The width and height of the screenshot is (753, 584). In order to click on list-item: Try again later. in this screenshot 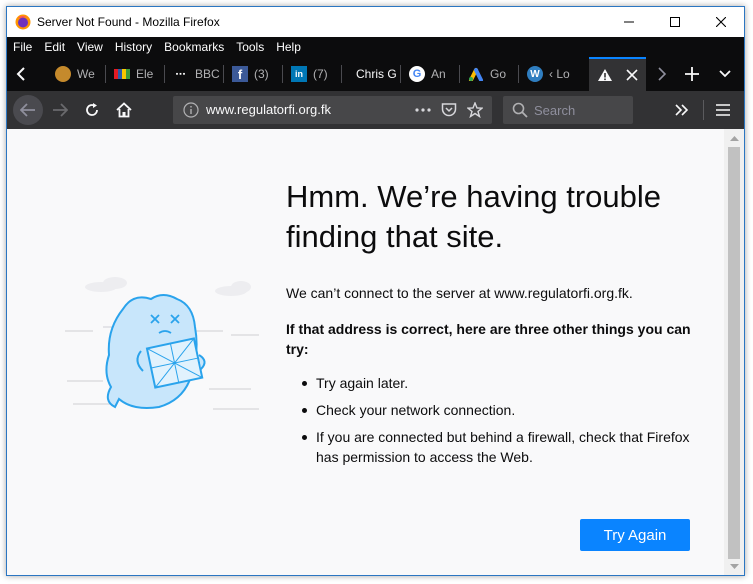, I will do `click(502, 383)`.